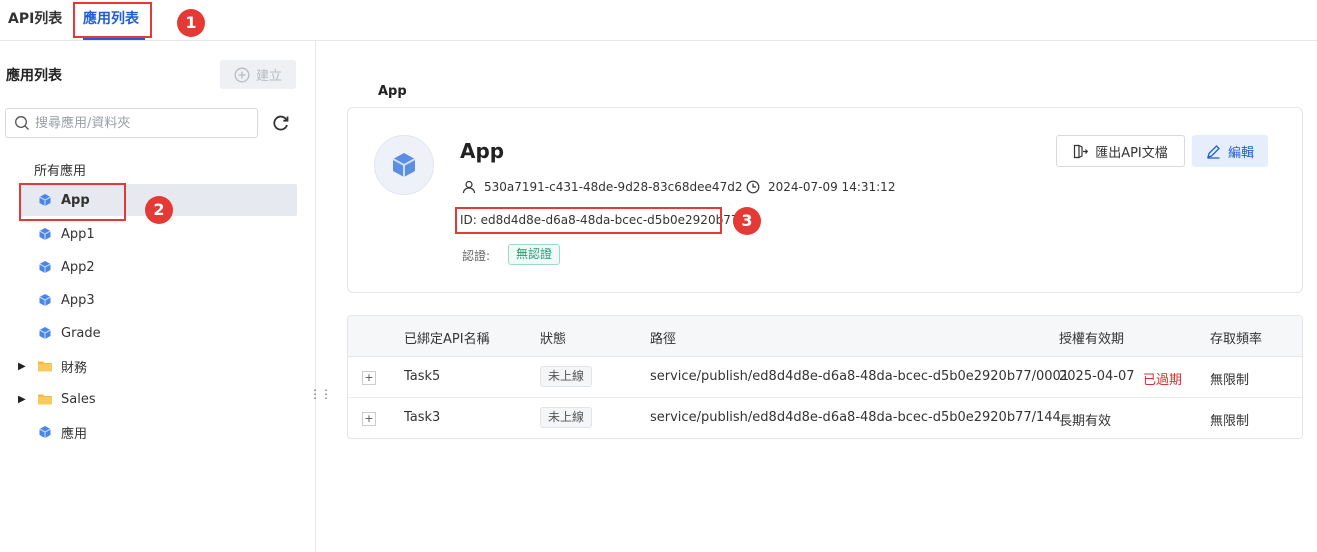 This screenshot has height=552, width=1317. I want to click on tree-item-label: Sales, so click(78, 399).